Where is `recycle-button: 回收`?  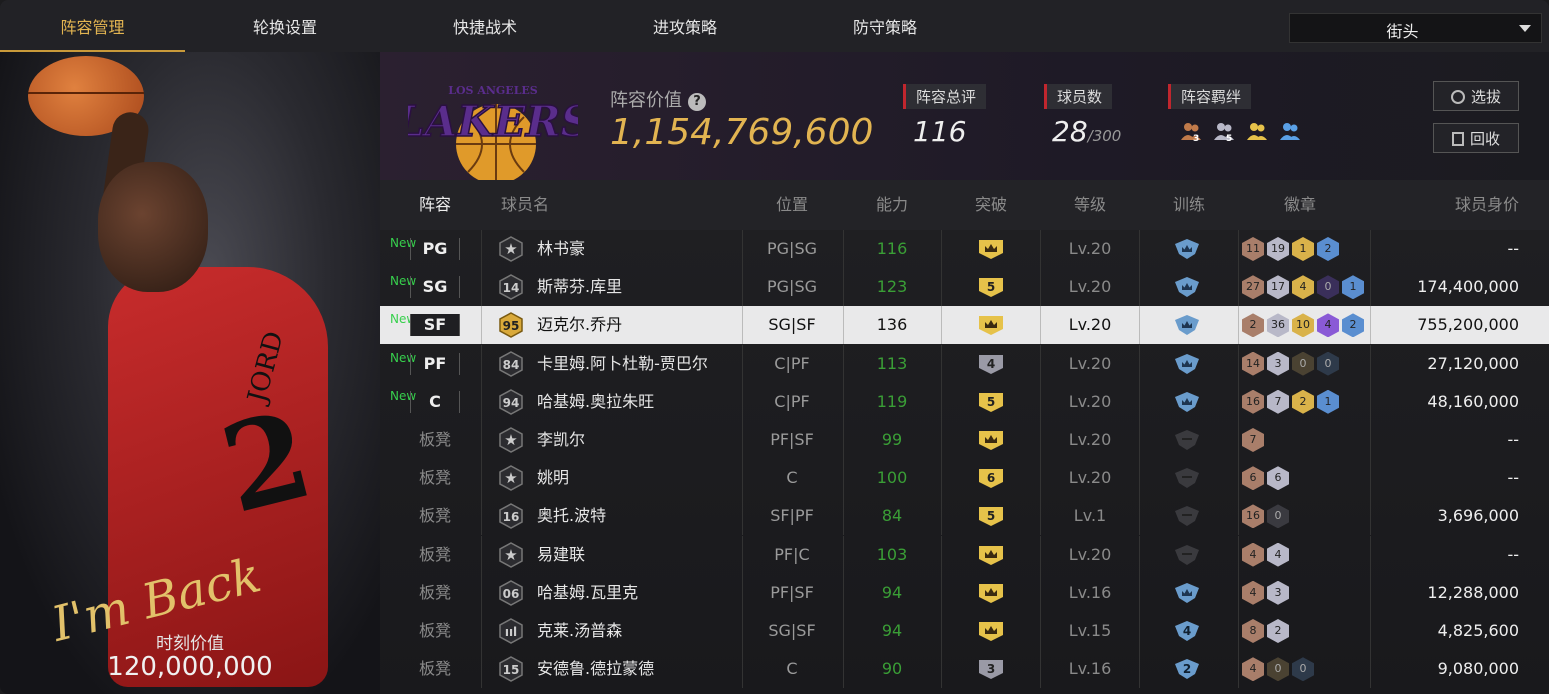 recycle-button: 回收 is located at coordinates (1476, 138).